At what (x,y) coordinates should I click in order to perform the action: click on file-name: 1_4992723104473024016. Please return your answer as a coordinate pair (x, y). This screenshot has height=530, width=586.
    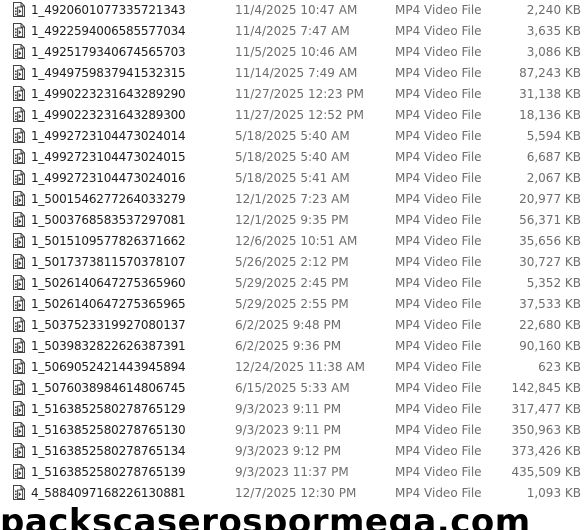
    Looking at the image, I should click on (108, 178).